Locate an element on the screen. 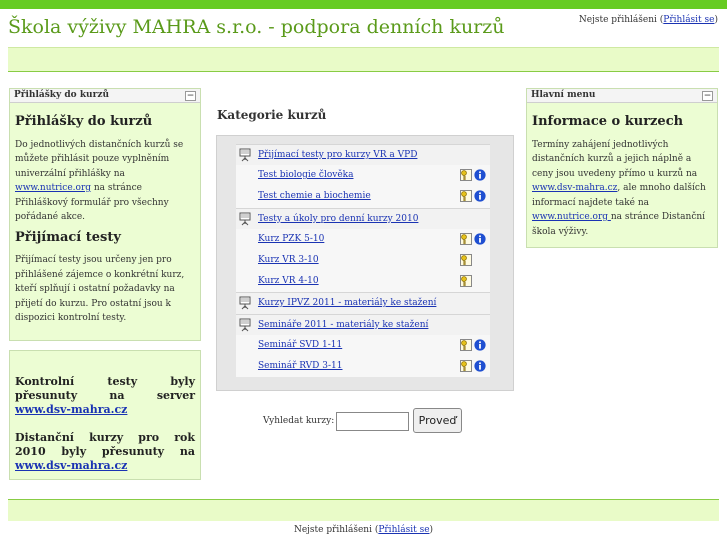  course-row: Kurz VR 4-10 is located at coordinates (363, 282).